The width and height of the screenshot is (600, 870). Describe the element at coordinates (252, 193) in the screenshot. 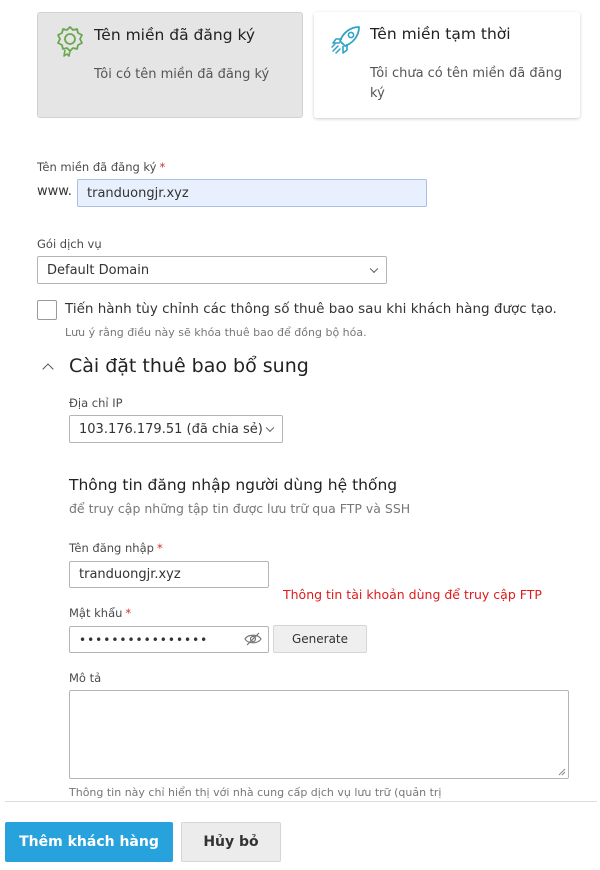

I see `domain-name-input: tranduongjr.xyz` at that location.